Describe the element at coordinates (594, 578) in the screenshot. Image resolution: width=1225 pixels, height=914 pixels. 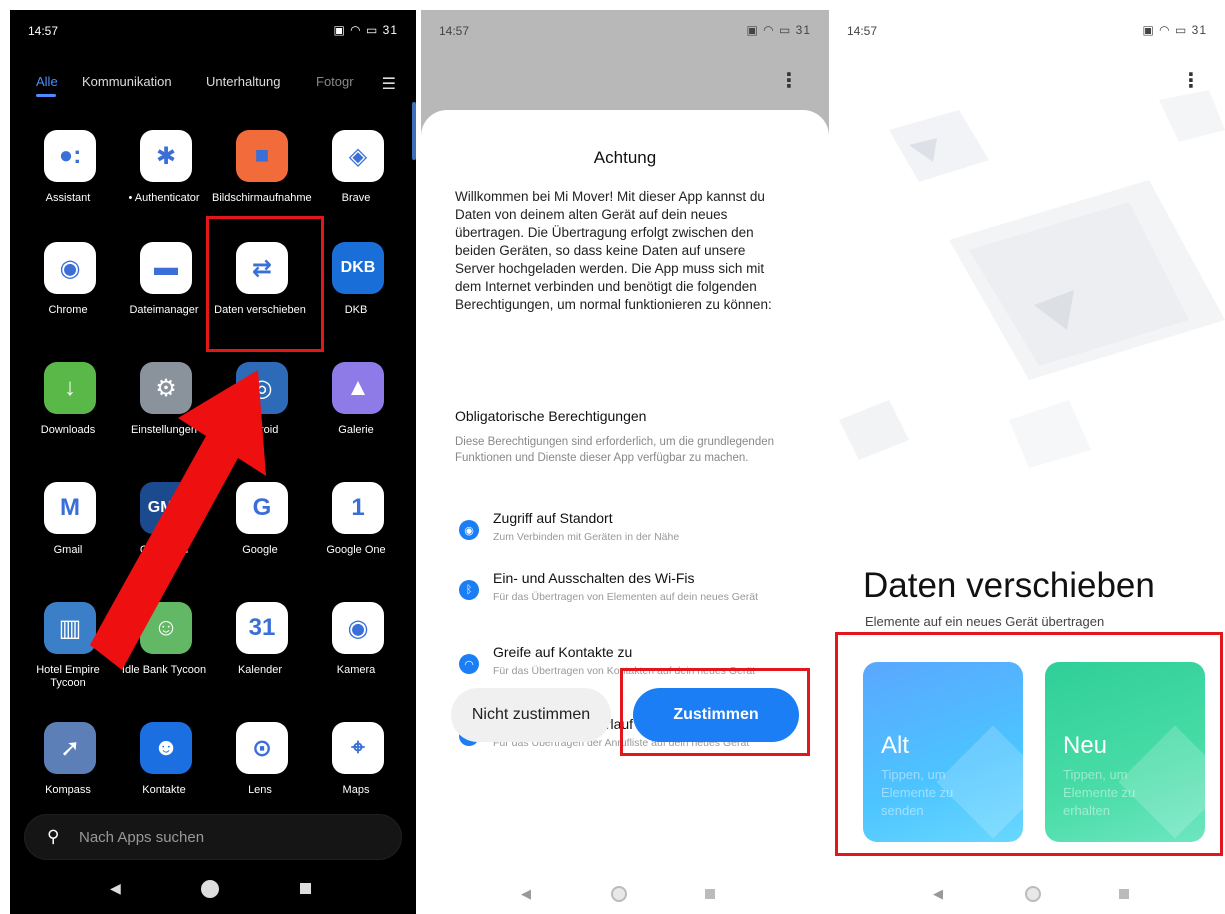
I see `permission-title: Ein- und Ausschalten des Wi-Fis` at that location.